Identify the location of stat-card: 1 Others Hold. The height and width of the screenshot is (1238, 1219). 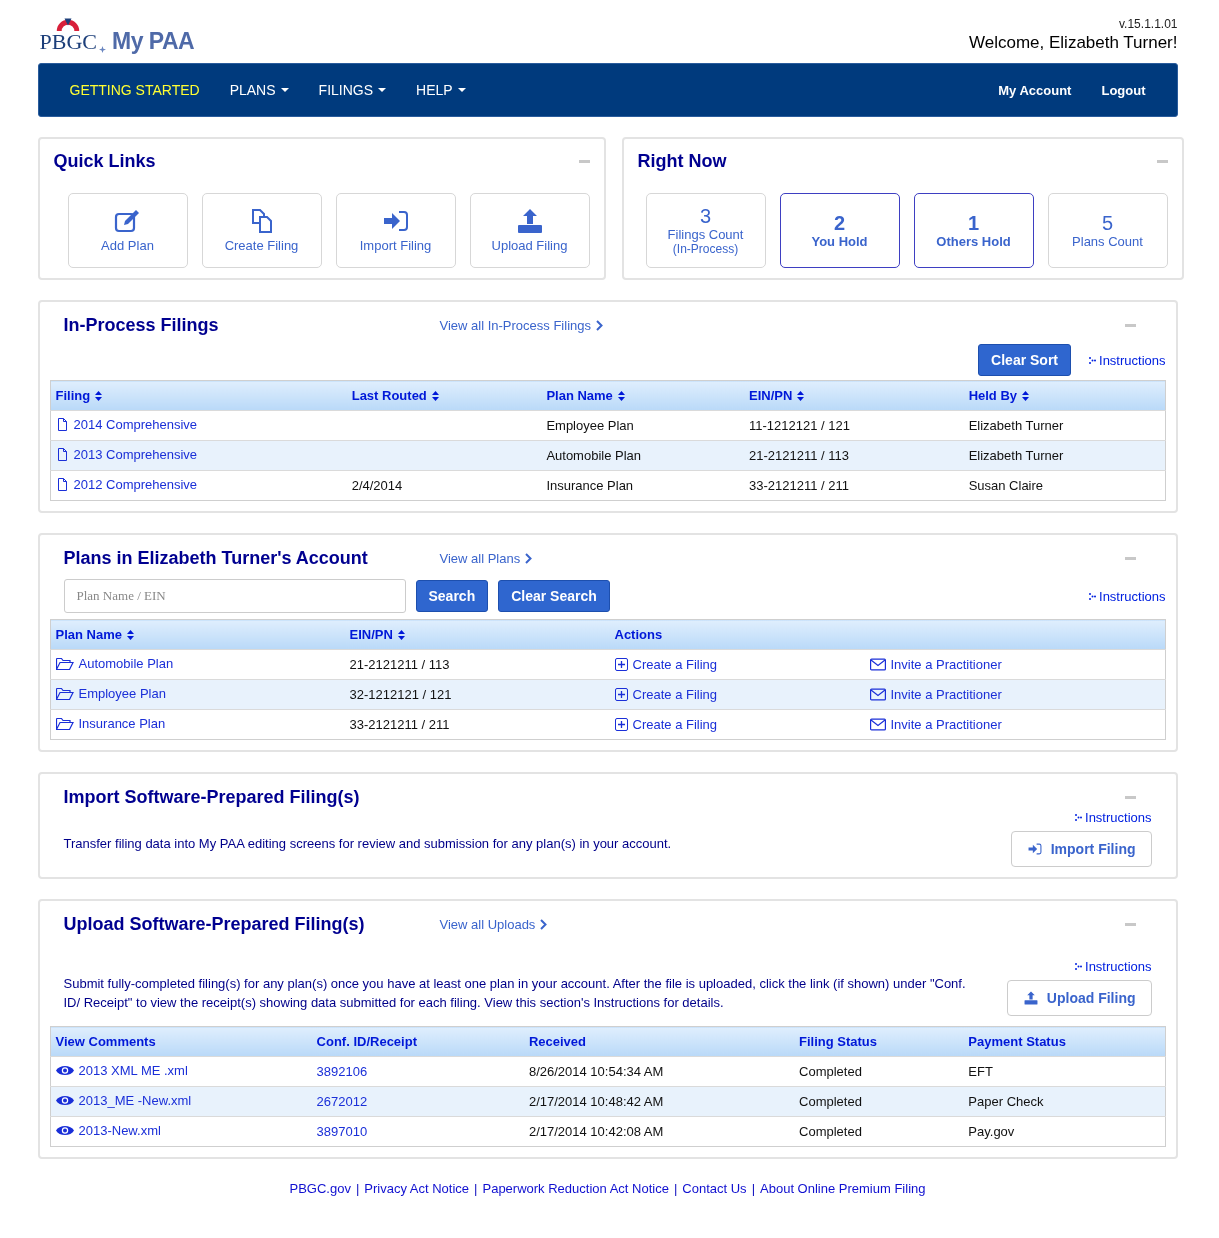
(973, 230).